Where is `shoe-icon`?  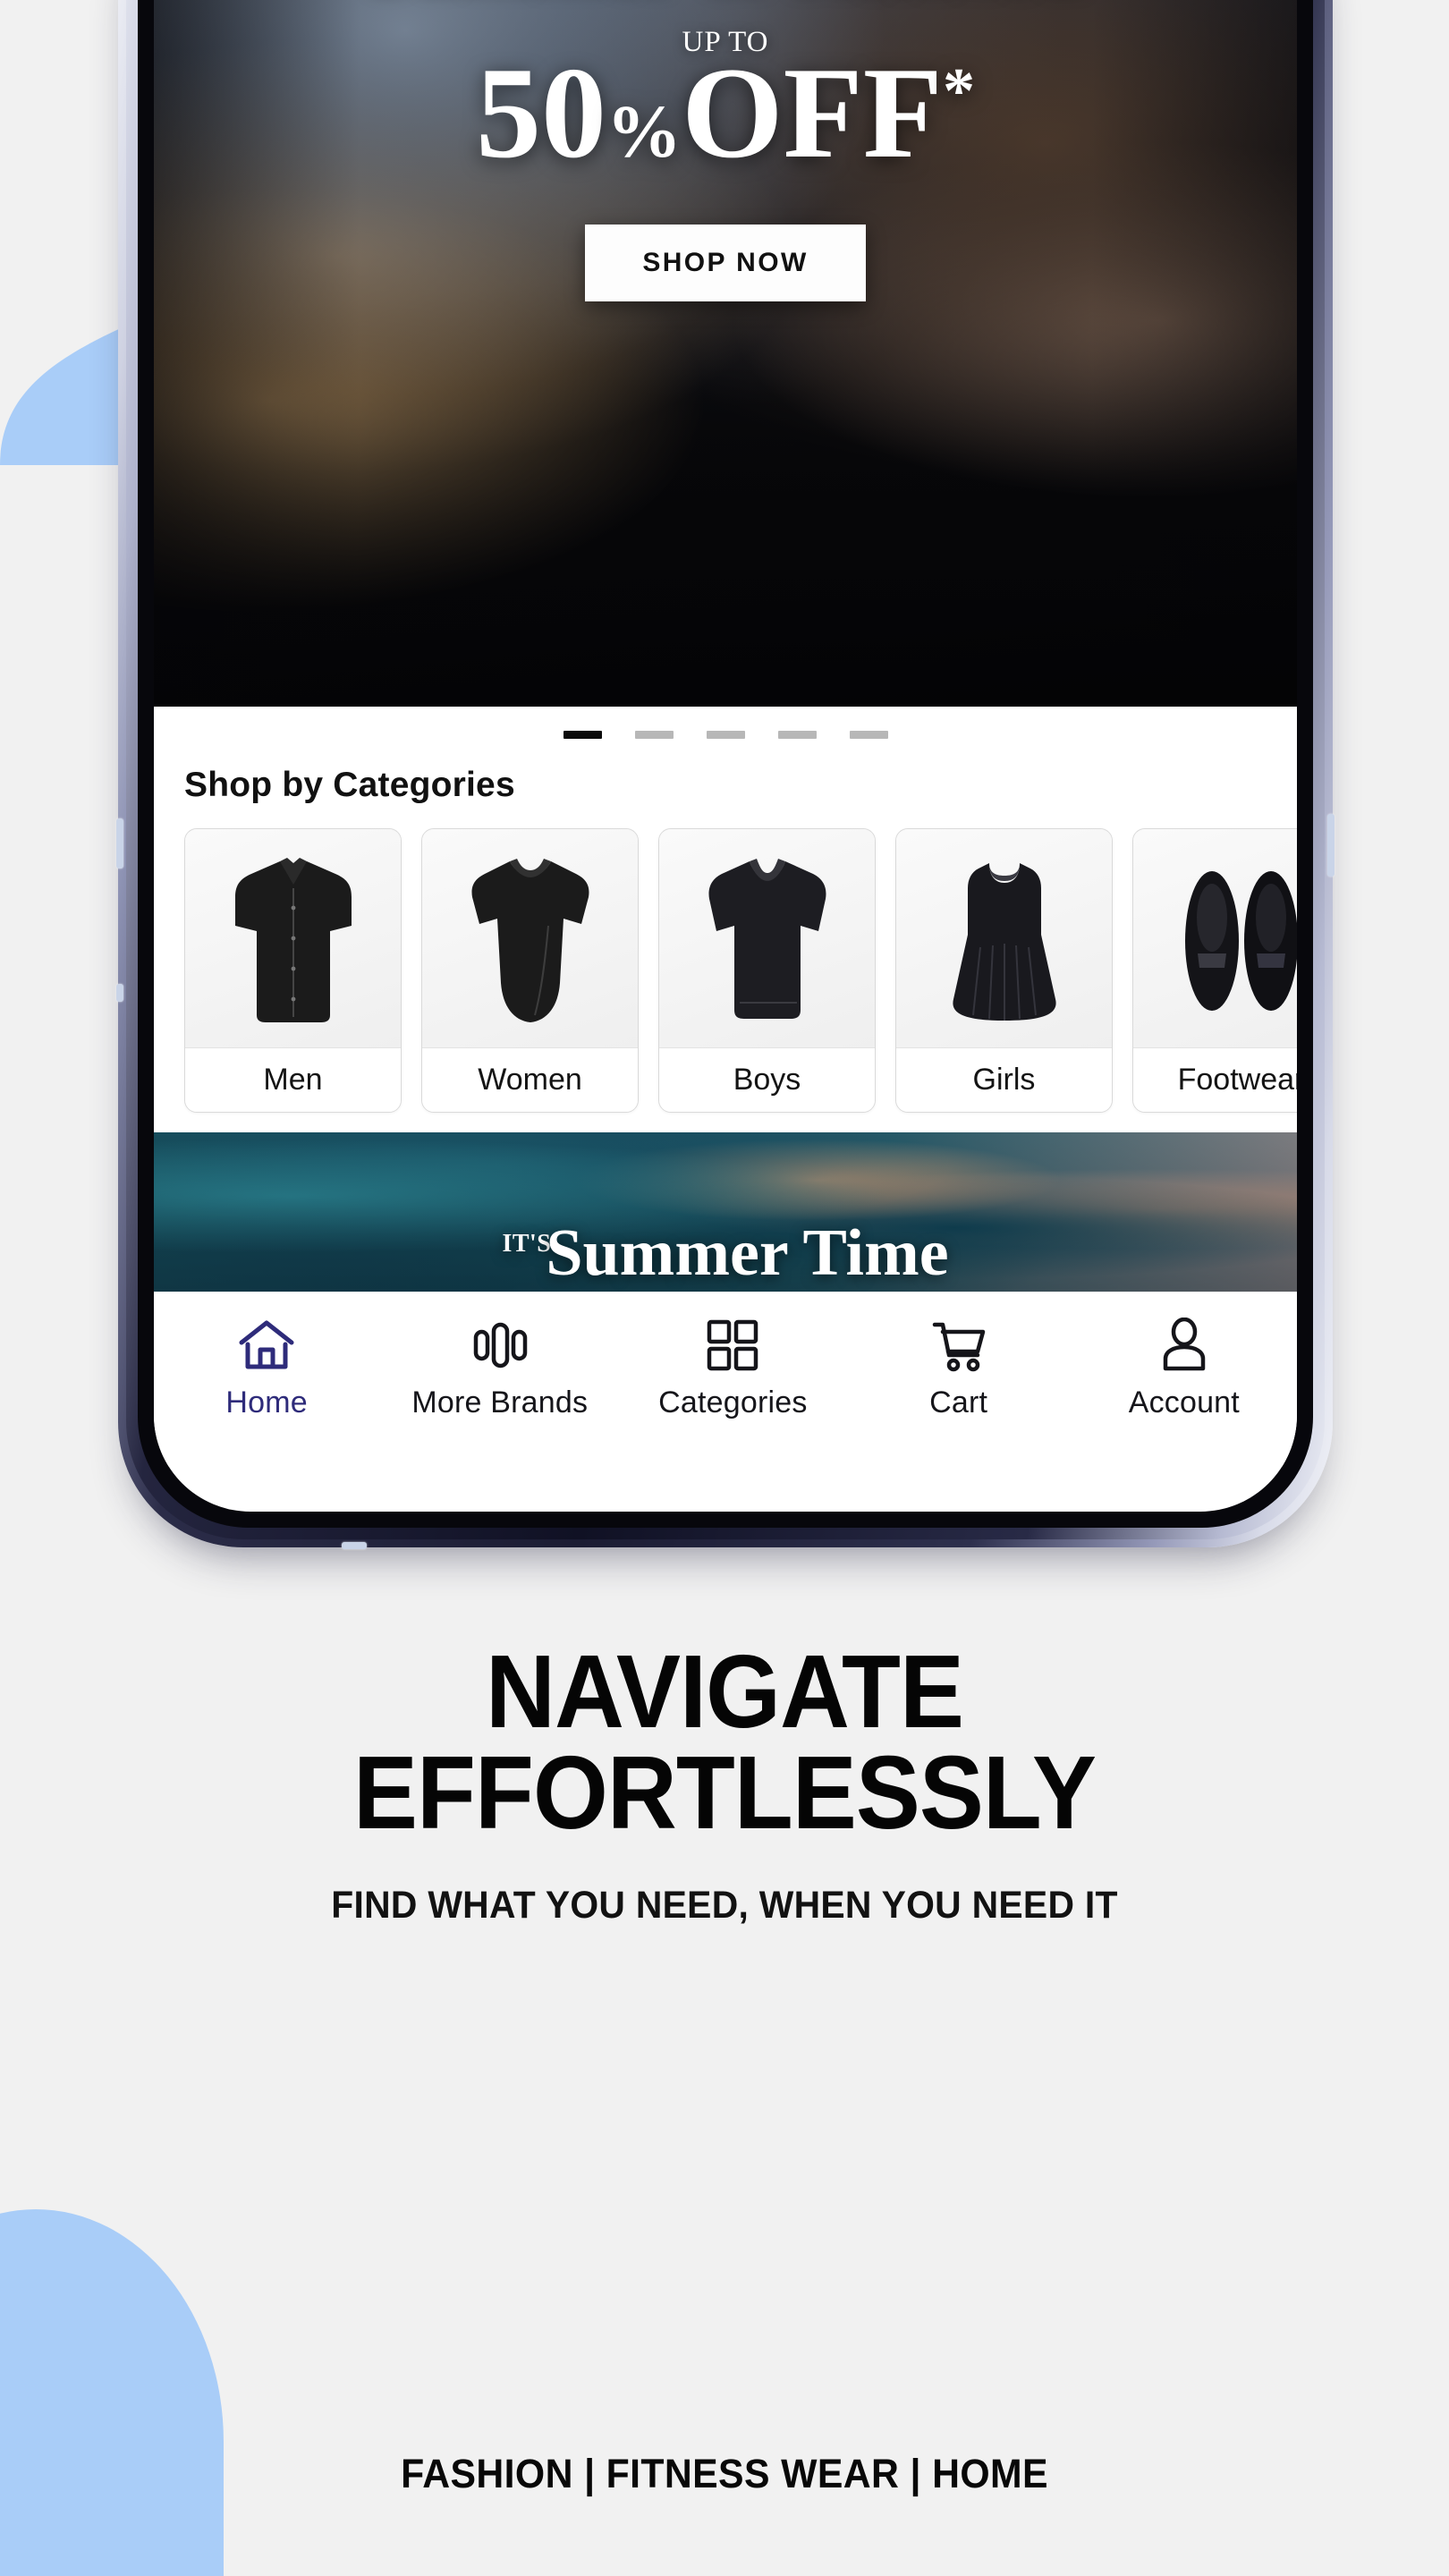 shoe-icon is located at coordinates (1215, 938).